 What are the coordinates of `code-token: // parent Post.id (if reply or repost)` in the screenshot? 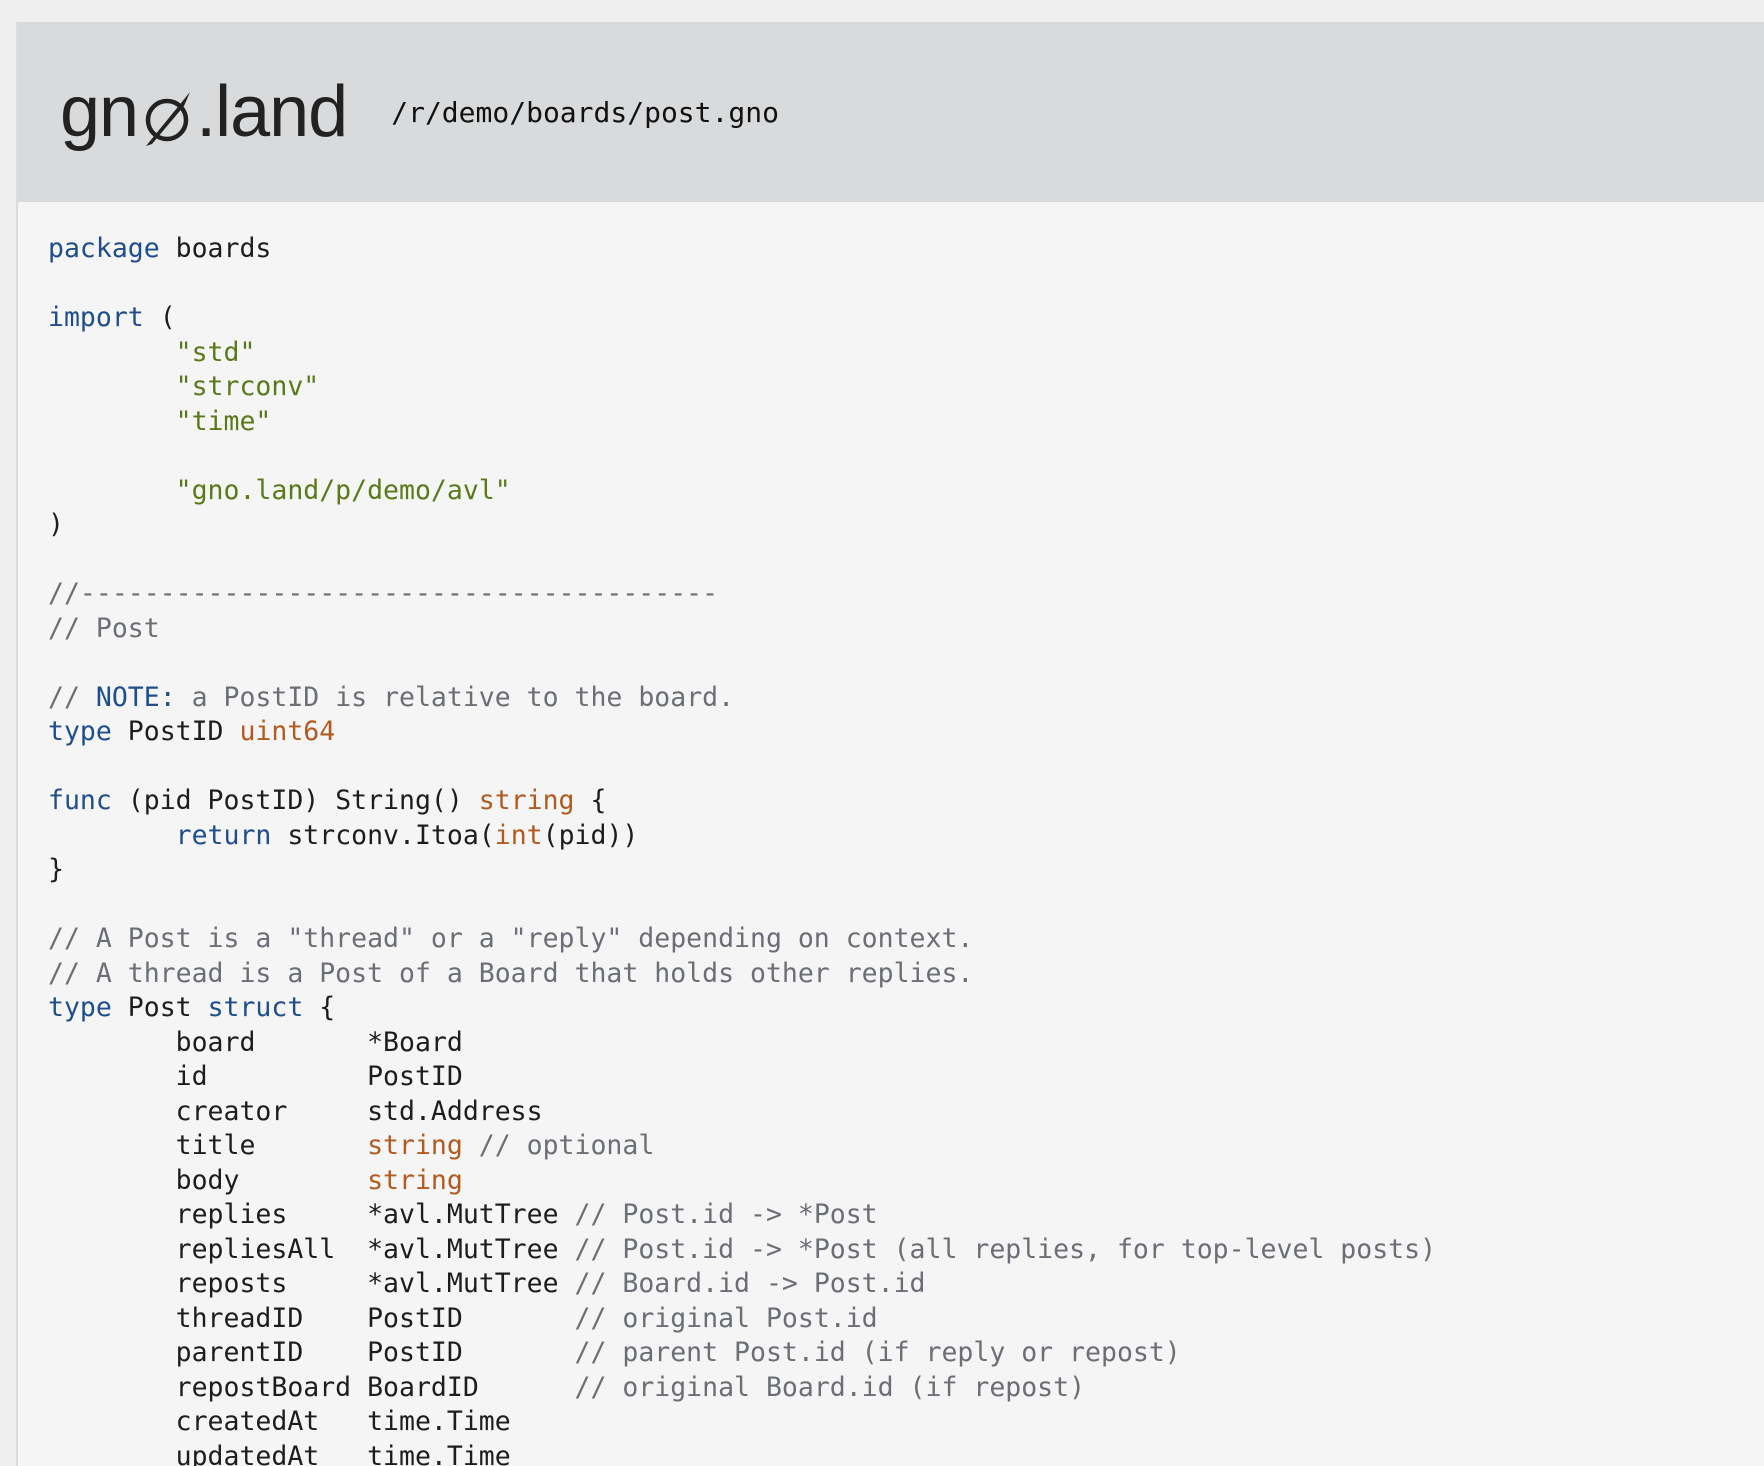 It's located at (877, 1352).